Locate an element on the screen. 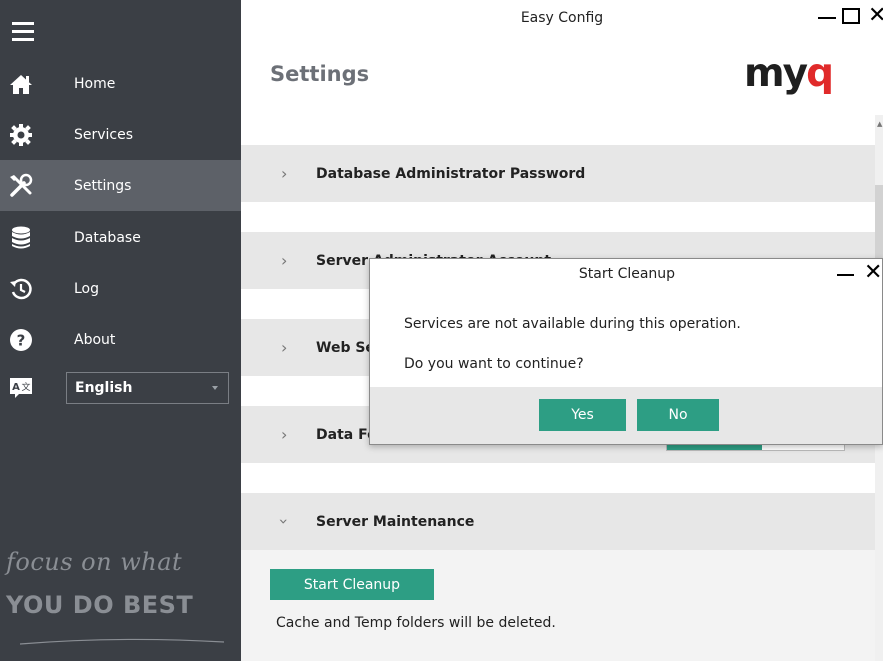 Image resolution: width=883 pixels, height=661 pixels. maintenance-panel is located at coordinates (562, 605).